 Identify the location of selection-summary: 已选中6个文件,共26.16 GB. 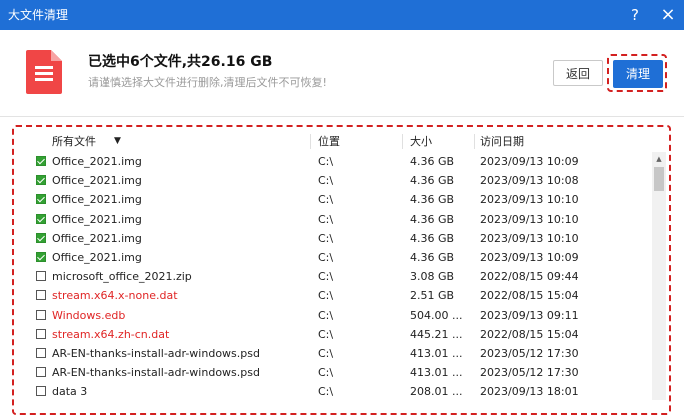
(180, 62).